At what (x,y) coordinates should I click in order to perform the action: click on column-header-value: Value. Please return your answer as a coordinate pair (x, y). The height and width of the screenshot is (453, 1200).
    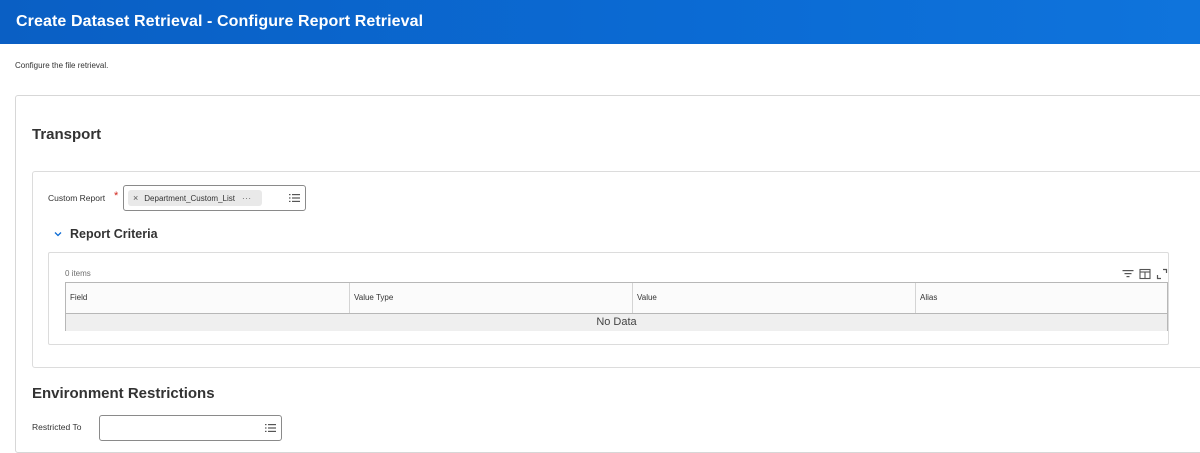
    Looking at the image, I should click on (774, 298).